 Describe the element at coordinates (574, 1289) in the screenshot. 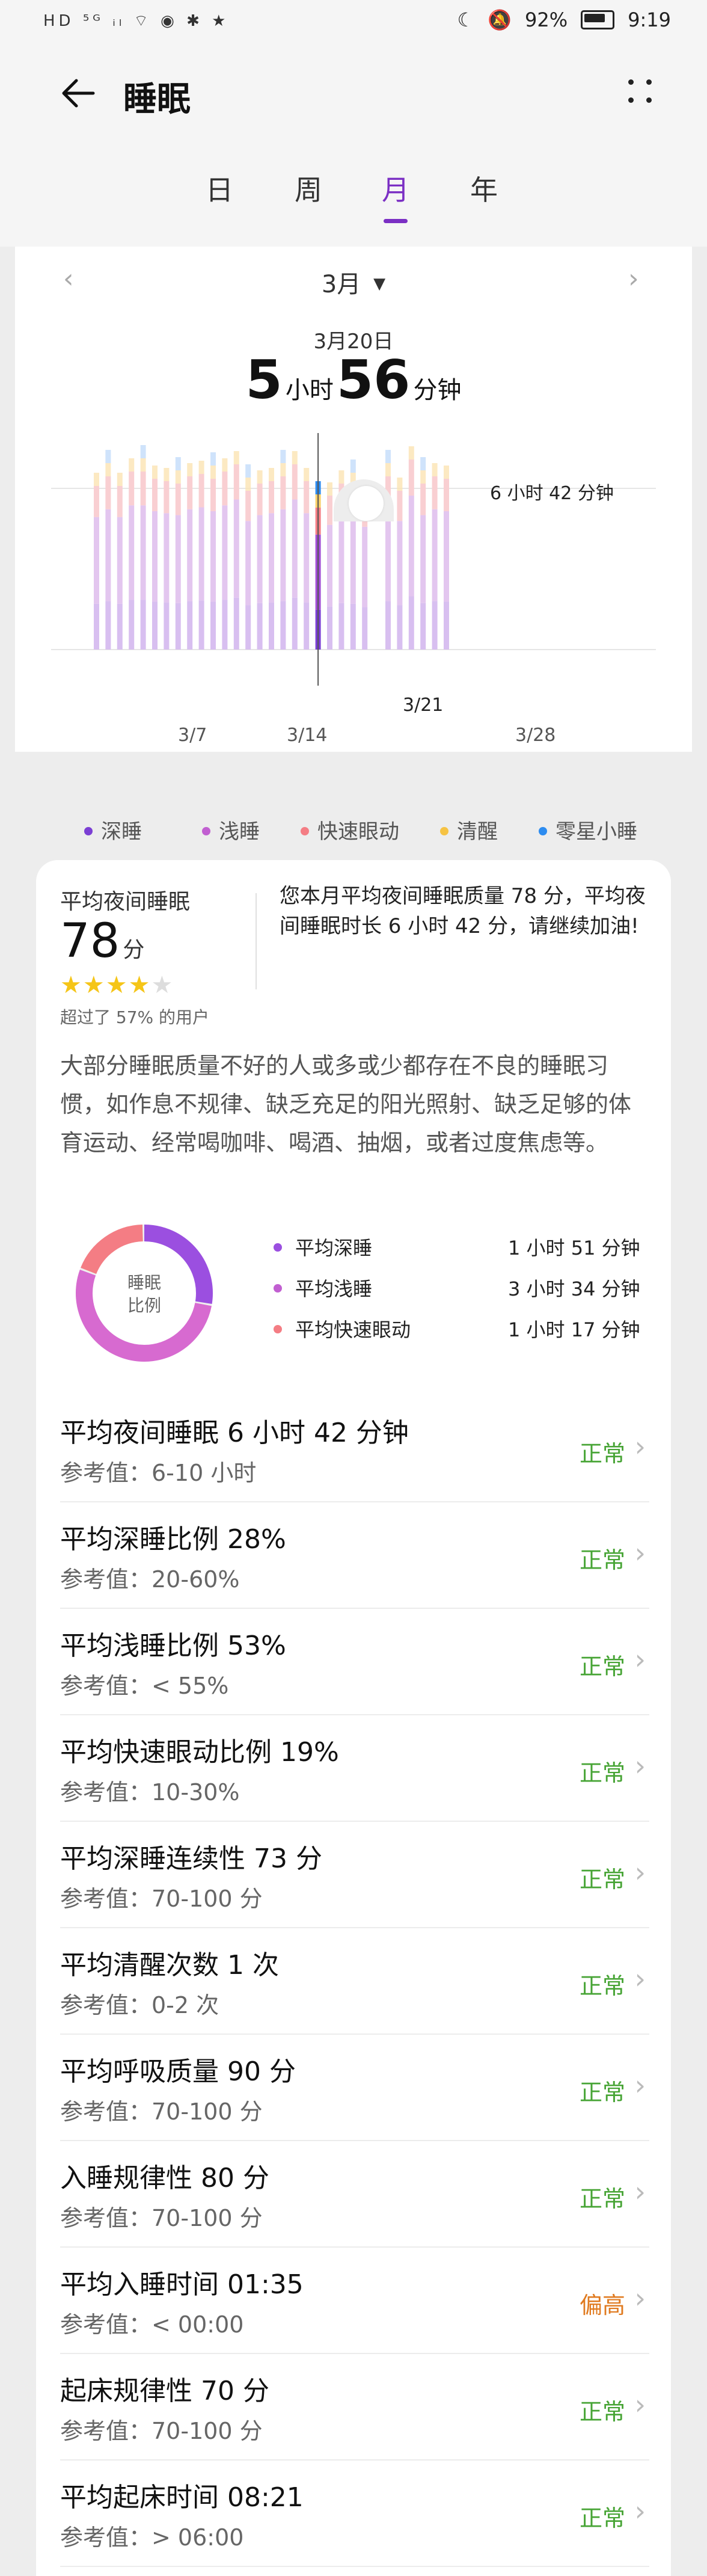

I see `ratio-value: 3 小时 34 分钟` at that location.